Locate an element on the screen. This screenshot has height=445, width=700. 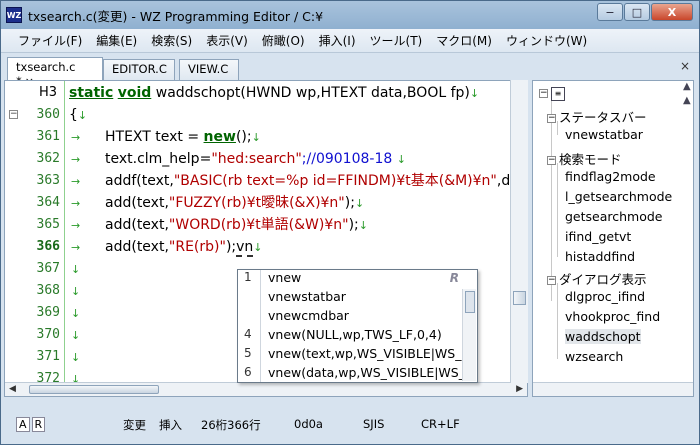
item-number: 6 is located at coordinates (248, 372).